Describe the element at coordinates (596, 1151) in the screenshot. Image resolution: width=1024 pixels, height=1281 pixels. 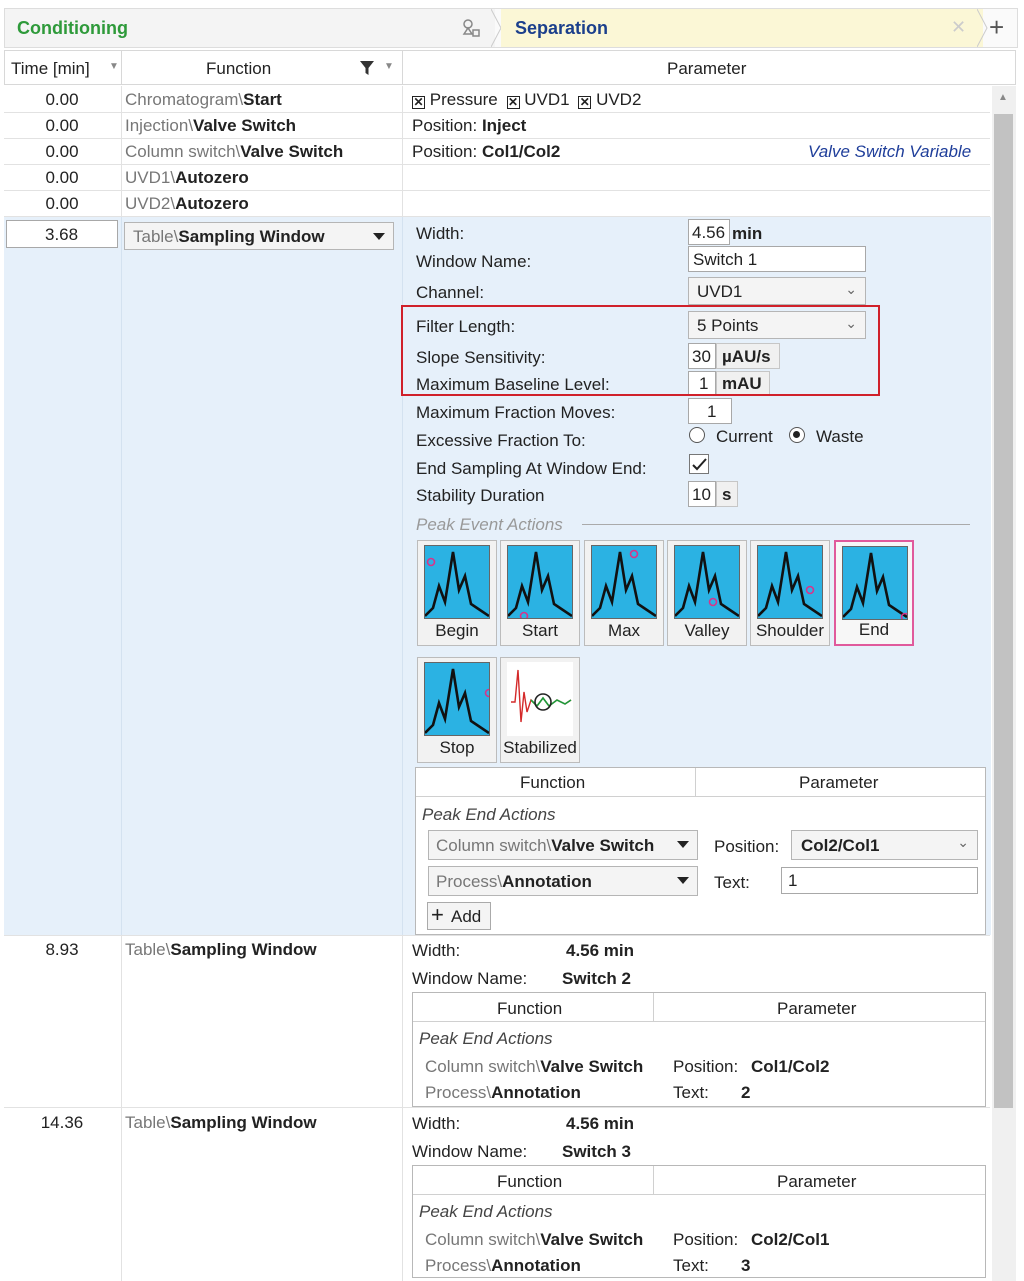
I see `window-name-value: Switch 3` at that location.